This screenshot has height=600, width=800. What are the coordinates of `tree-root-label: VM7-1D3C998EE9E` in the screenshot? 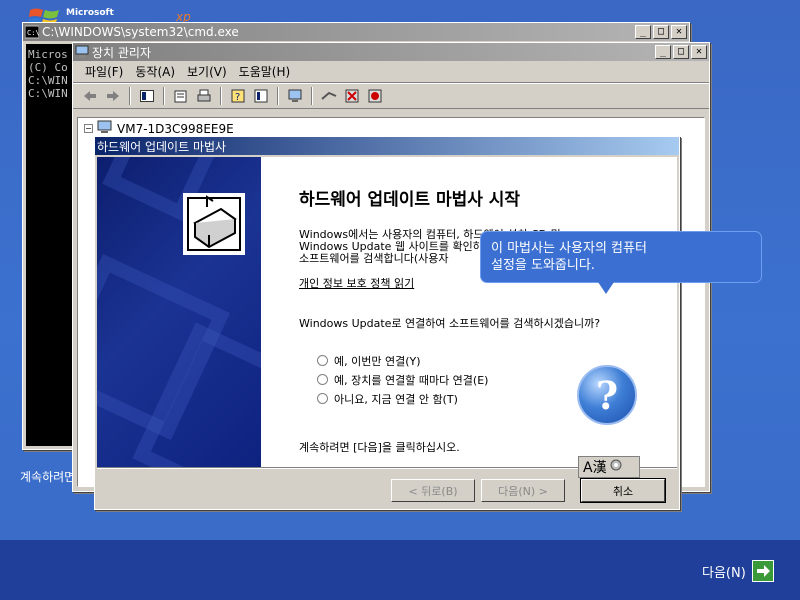 It's located at (175, 128).